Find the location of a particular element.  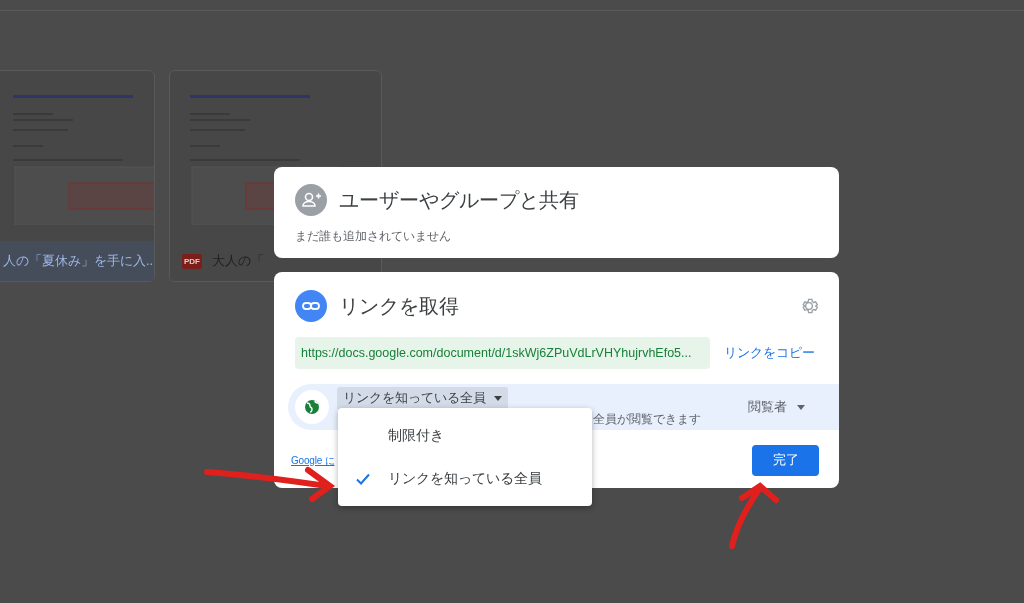

share-title: ユーザーやグループと共有 is located at coordinates (459, 200).